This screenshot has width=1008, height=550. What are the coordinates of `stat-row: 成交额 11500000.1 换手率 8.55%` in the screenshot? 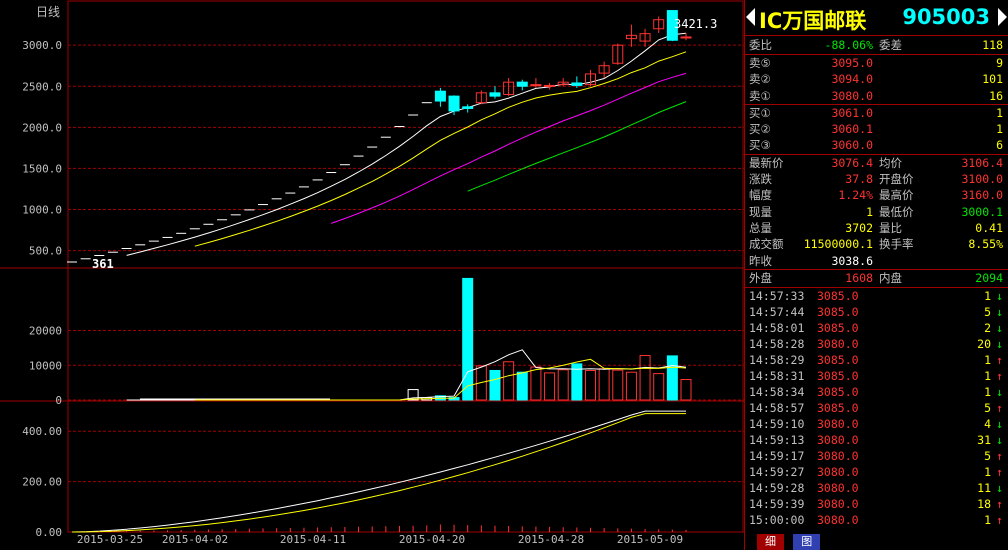 It's located at (876, 244).